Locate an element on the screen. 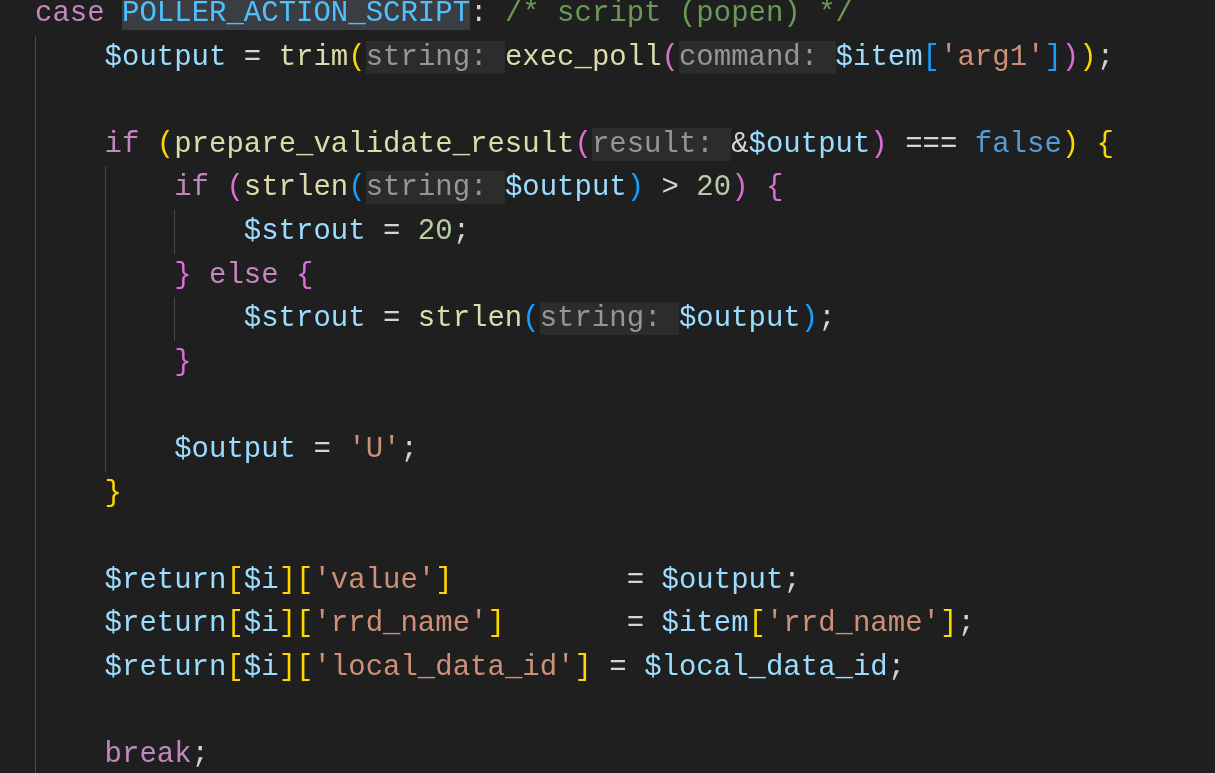  constant: POLLER_ACTION_SCRIPT is located at coordinates (296, 15).